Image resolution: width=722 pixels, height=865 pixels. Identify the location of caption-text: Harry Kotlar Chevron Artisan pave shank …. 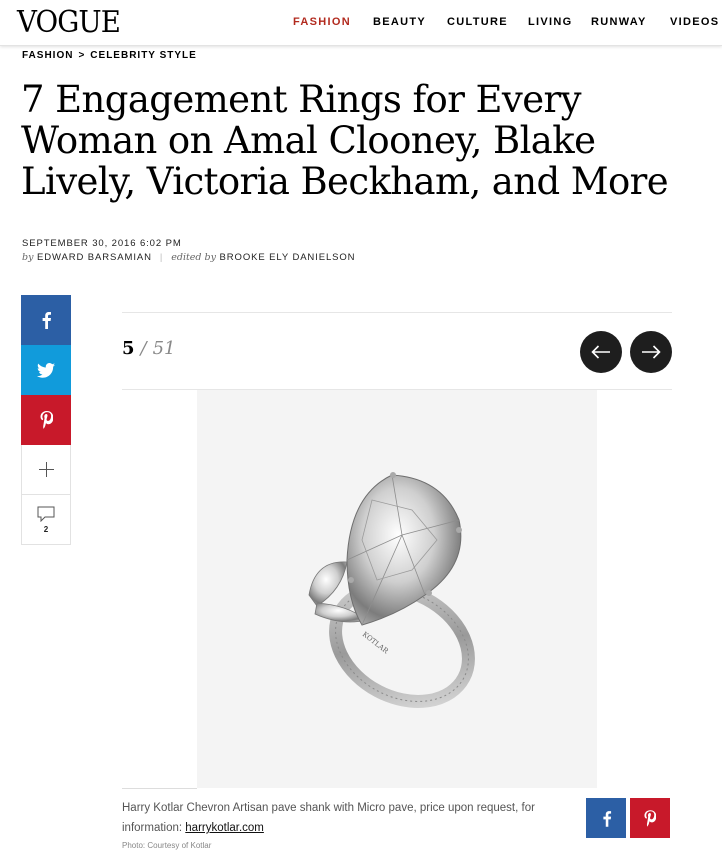
(328, 818).